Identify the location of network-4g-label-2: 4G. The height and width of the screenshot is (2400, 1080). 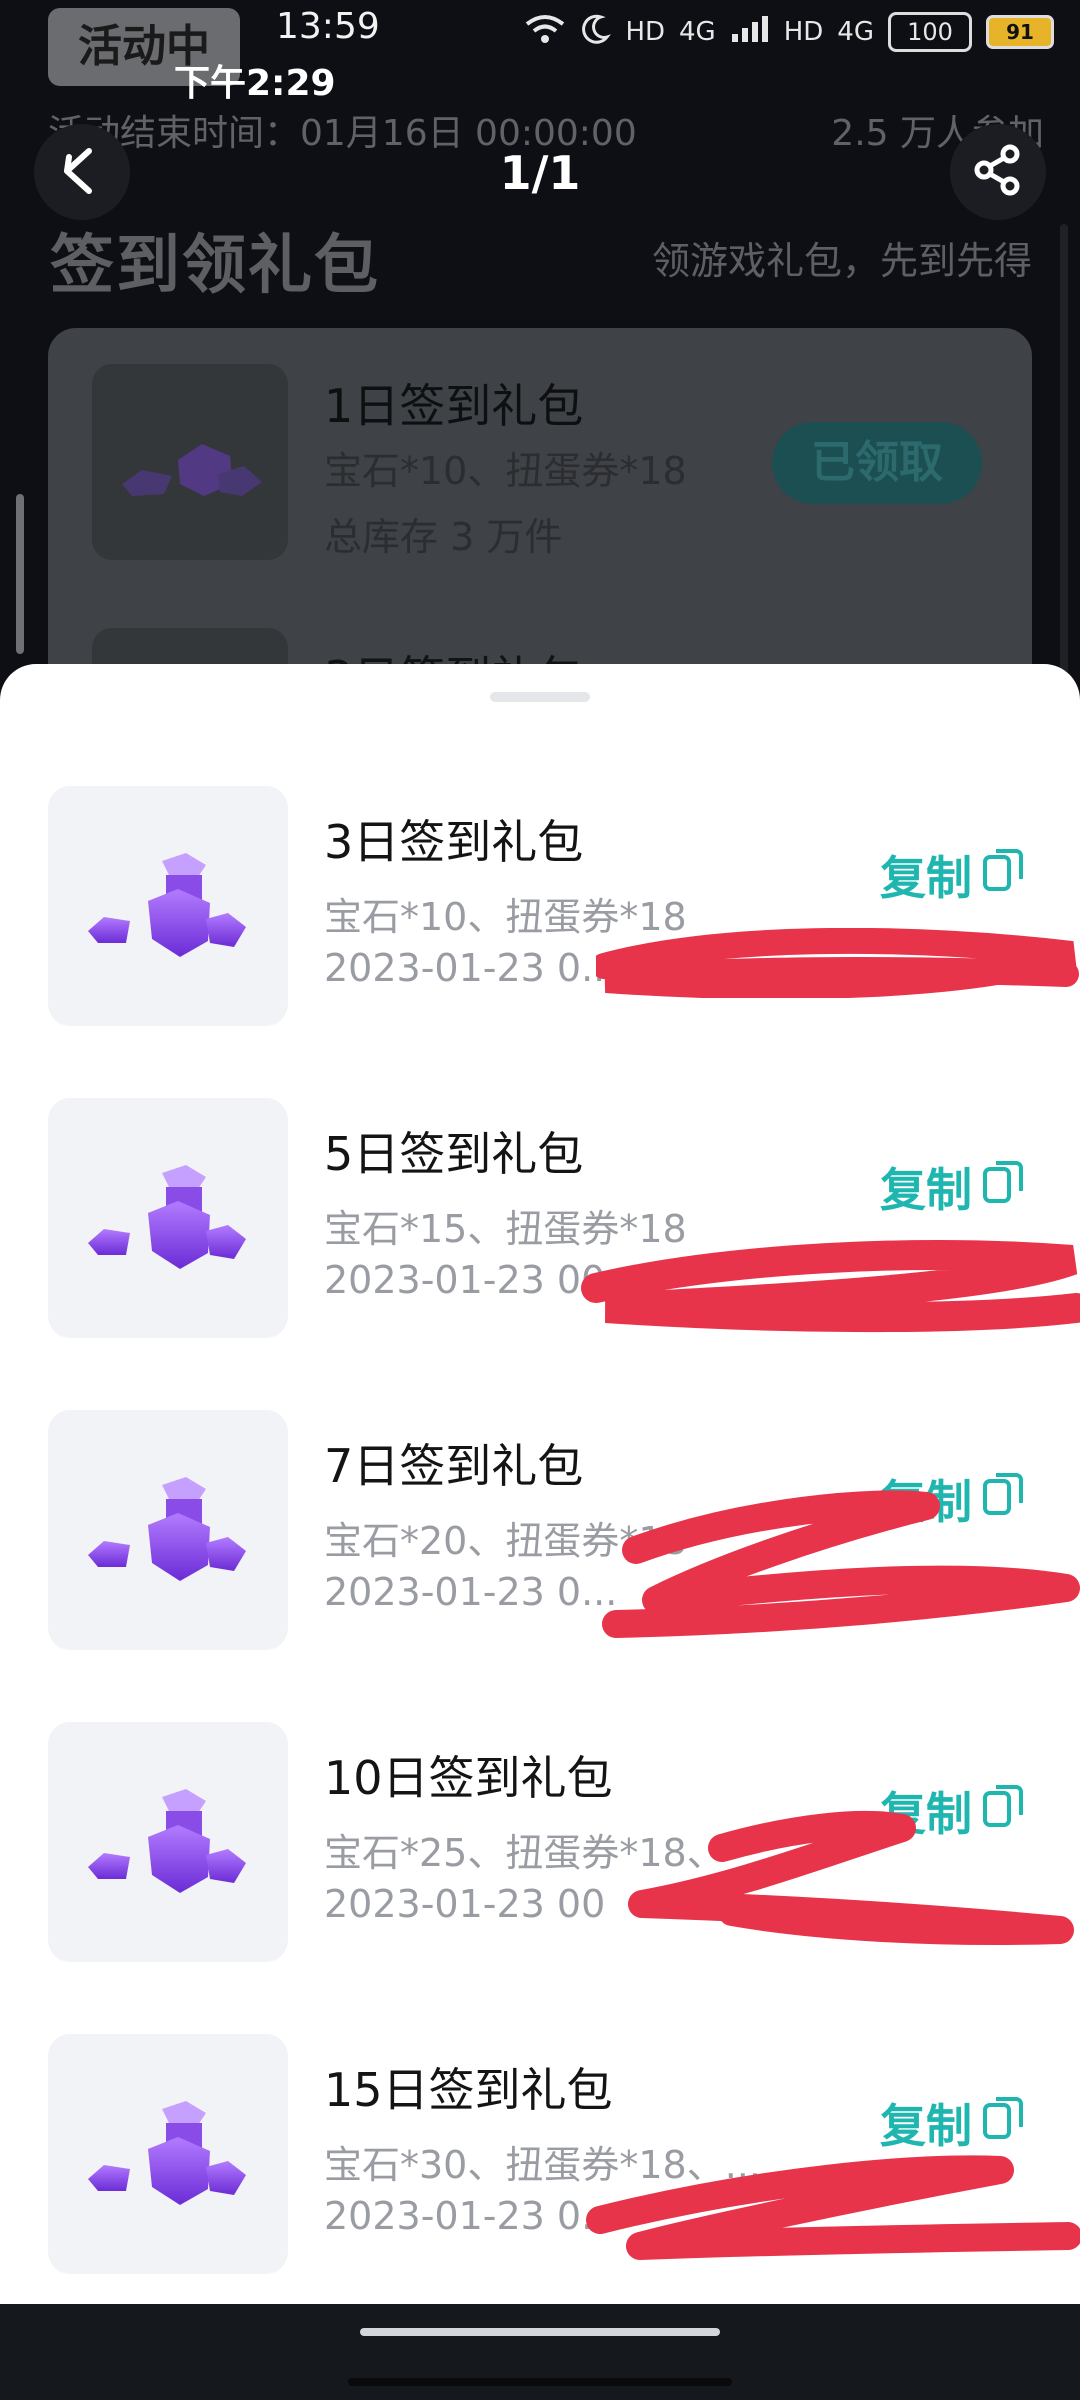
(855, 32).